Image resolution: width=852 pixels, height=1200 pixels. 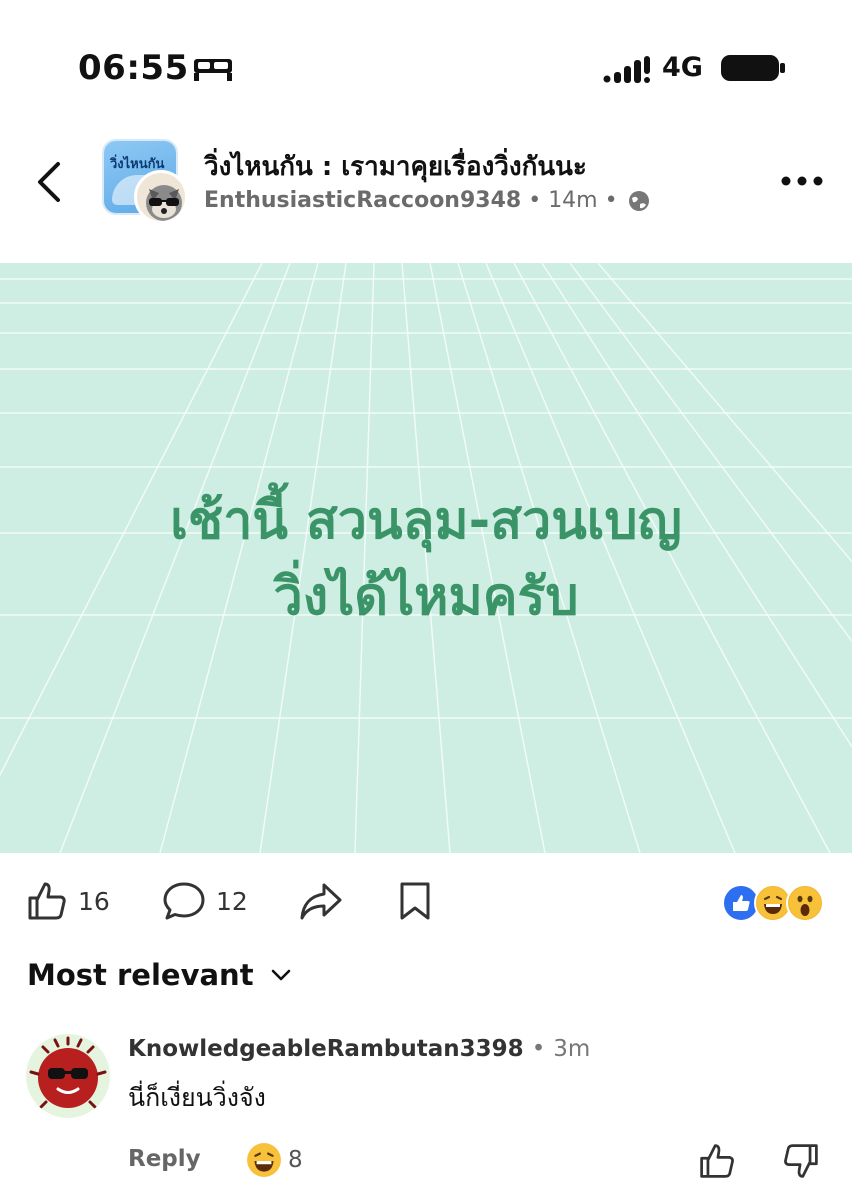 I want to click on comment-reaction: 8, so click(x=274, y=1160).